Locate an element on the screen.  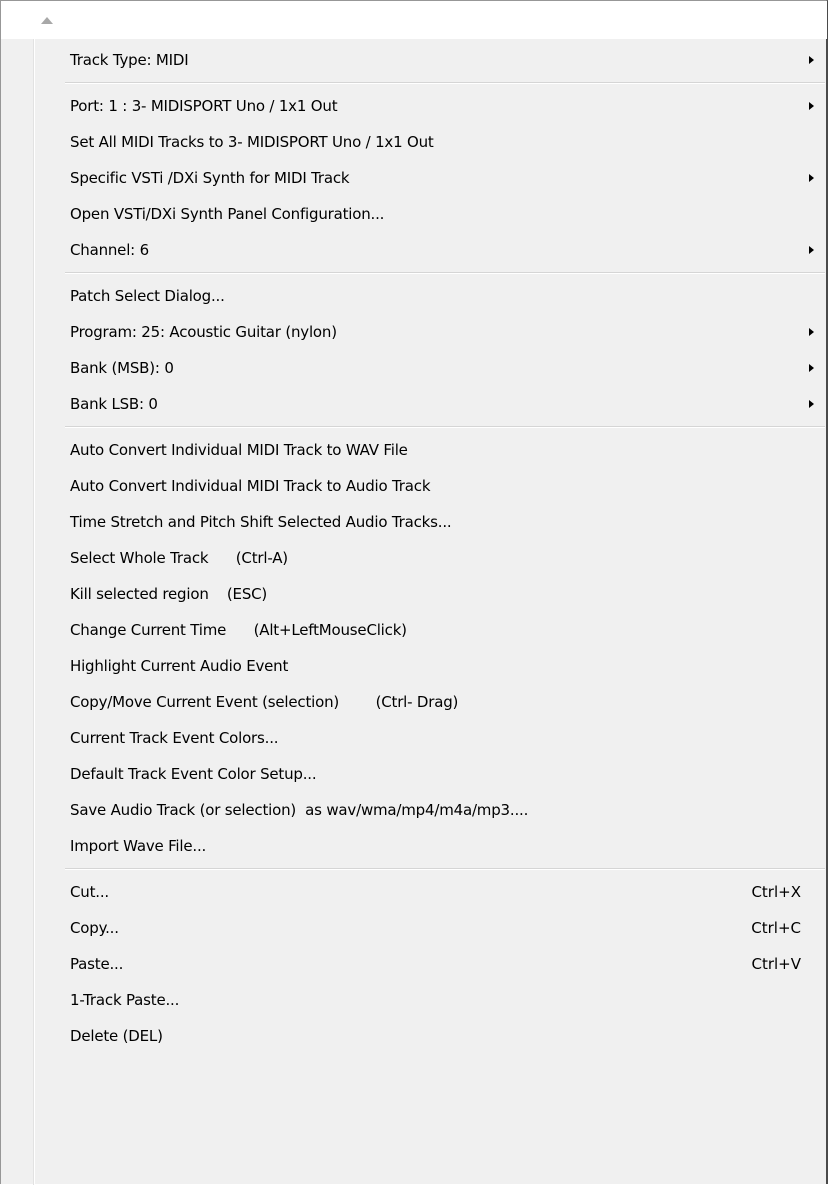
menu-item-bank-msb-0: Bank (MSB): 0 is located at coordinates (430, 369).